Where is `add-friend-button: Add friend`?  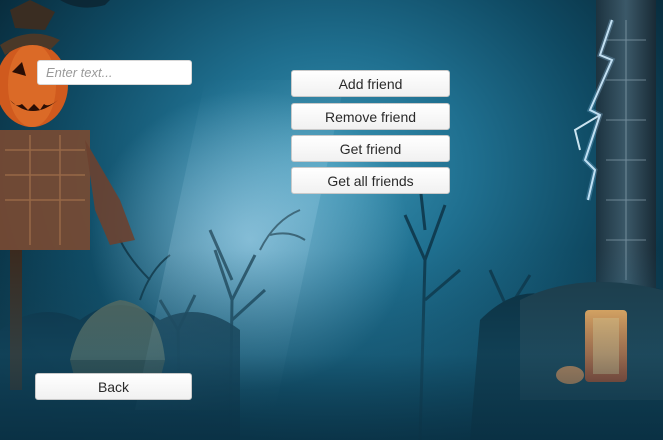 add-friend-button: Add friend is located at coordinates (370, 83).